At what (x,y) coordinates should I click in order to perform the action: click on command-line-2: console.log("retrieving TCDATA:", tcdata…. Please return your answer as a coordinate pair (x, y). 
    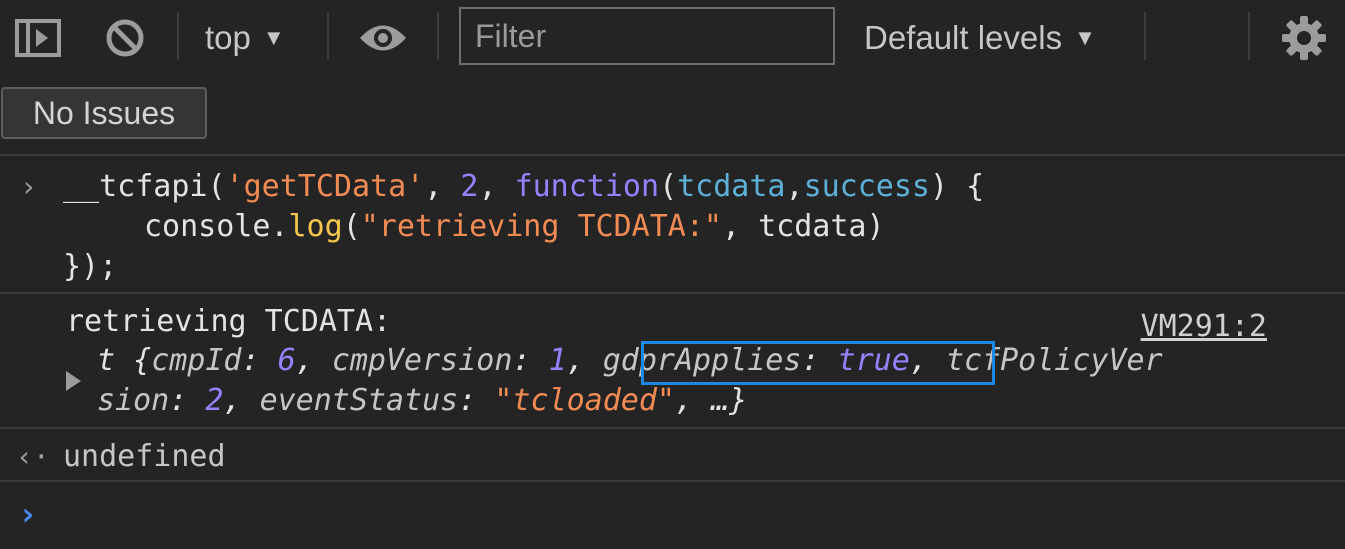
    Looking at the image, I should click on (514, 227).